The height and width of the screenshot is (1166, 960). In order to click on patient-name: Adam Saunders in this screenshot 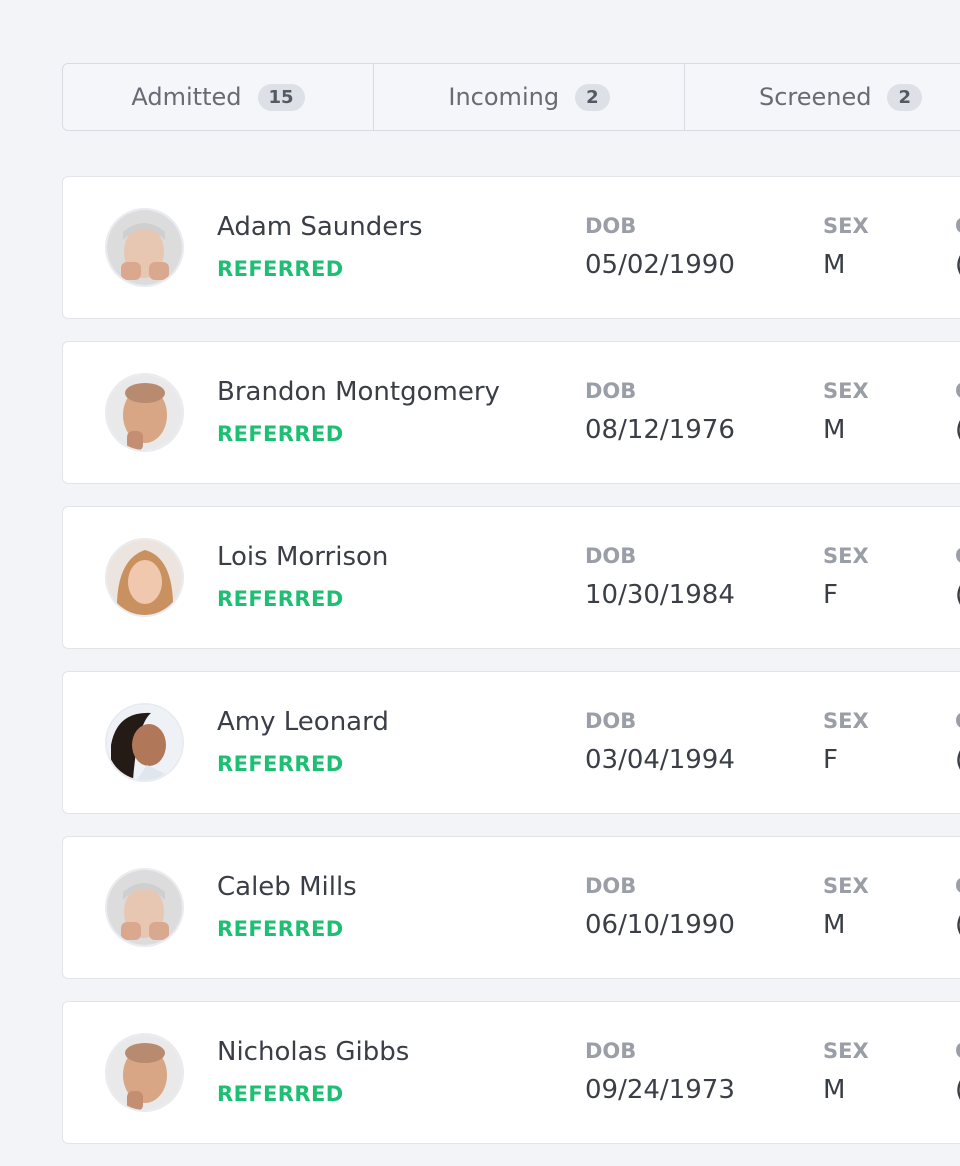, I will do `click(320, 227)`.